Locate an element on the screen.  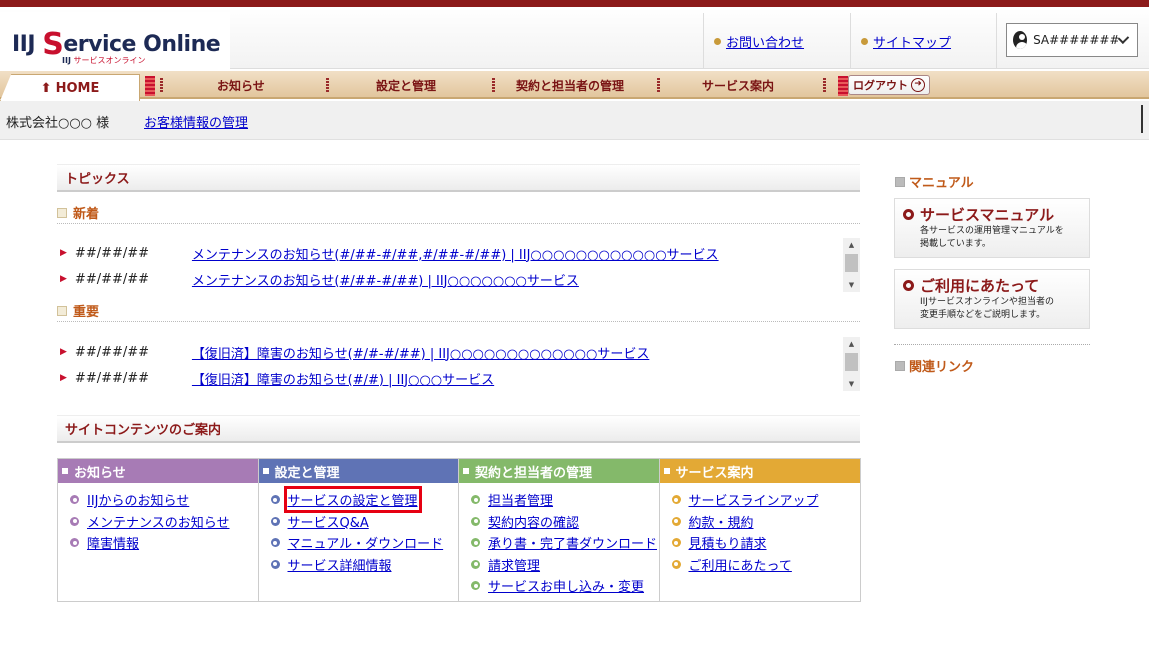
info-bar: 株式会社○○○ 様 お客様情報の管理 is located at coordinates (574, 120).